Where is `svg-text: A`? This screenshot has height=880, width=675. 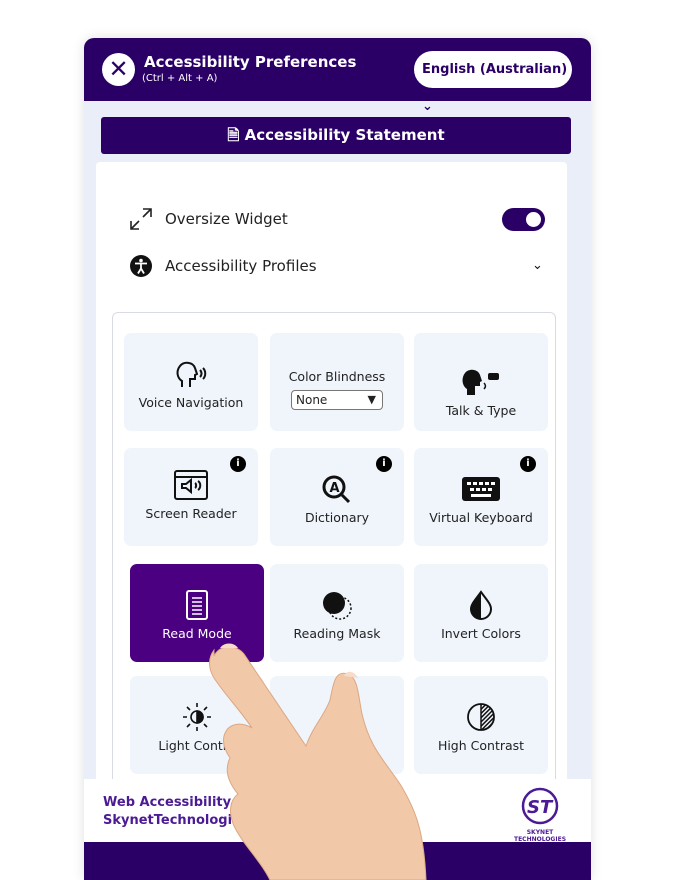 svg-text: A is located at coordinates (335, 488).